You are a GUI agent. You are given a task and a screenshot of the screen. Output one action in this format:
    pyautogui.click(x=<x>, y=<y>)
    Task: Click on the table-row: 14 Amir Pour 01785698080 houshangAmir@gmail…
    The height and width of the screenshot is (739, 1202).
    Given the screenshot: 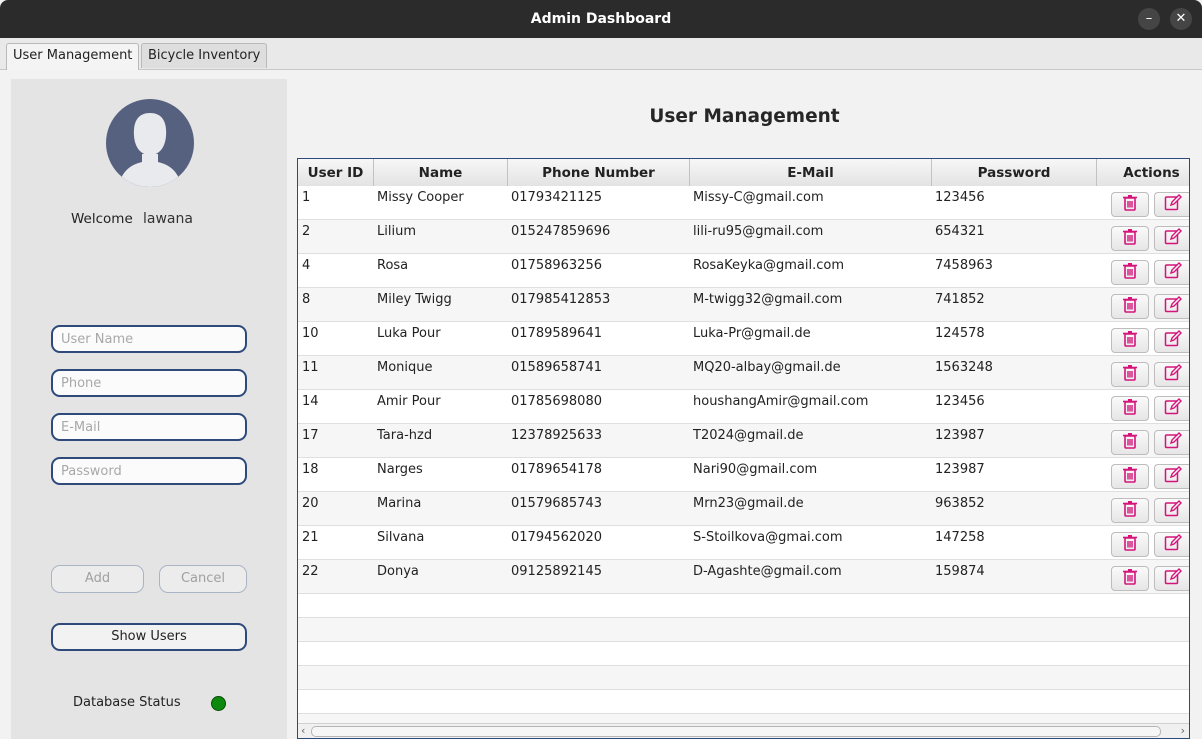 What is the action you would take?
    pyautogui.click(x=743, y=407)
    